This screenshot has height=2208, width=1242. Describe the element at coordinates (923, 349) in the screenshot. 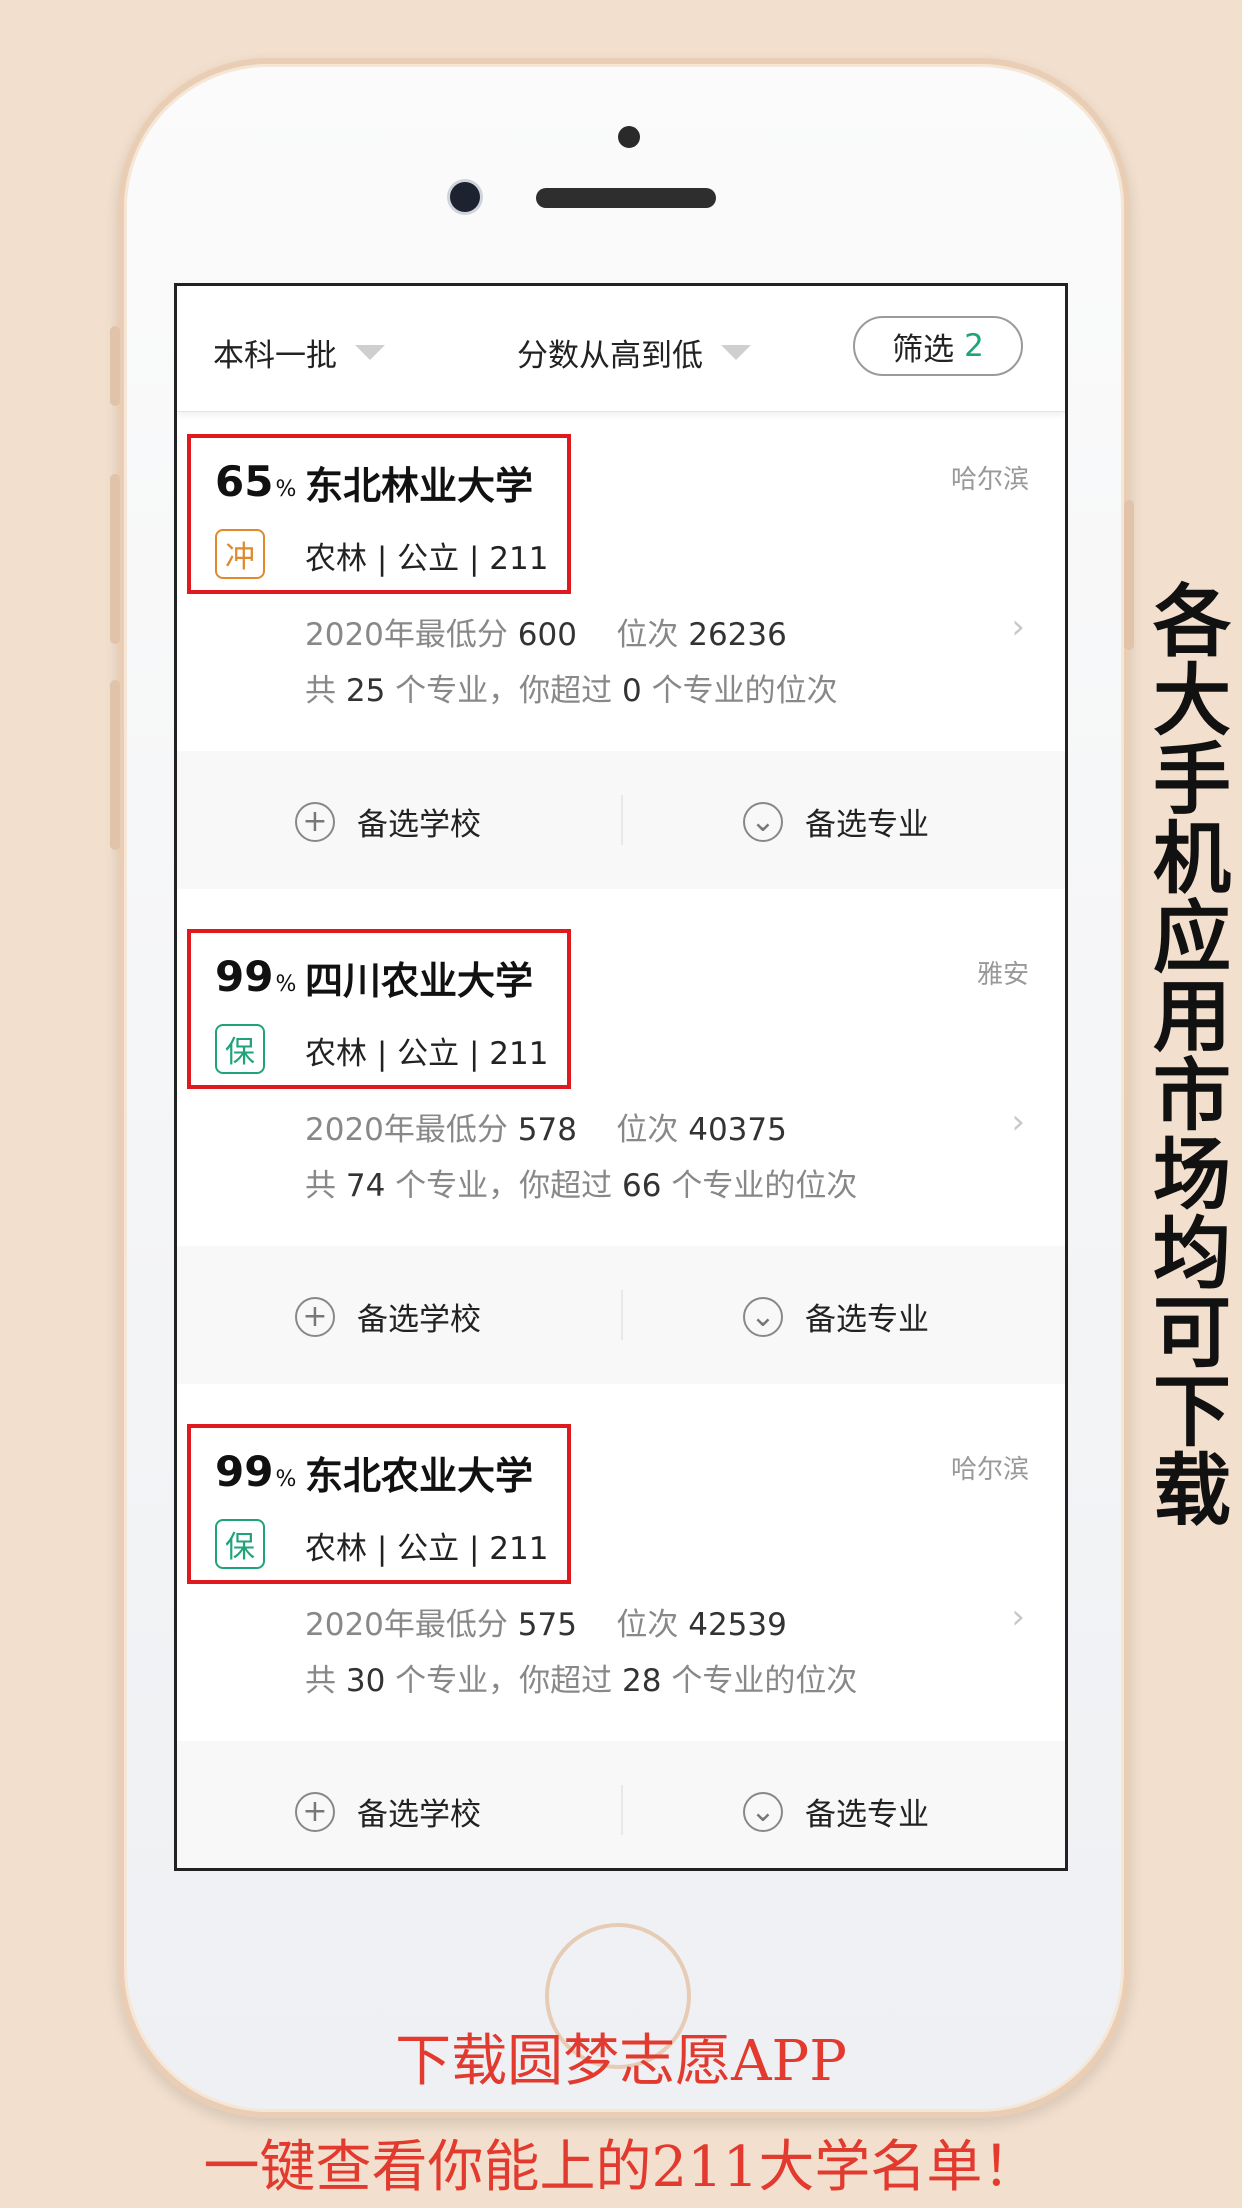

I see `filter-label: 筛选` at that location.